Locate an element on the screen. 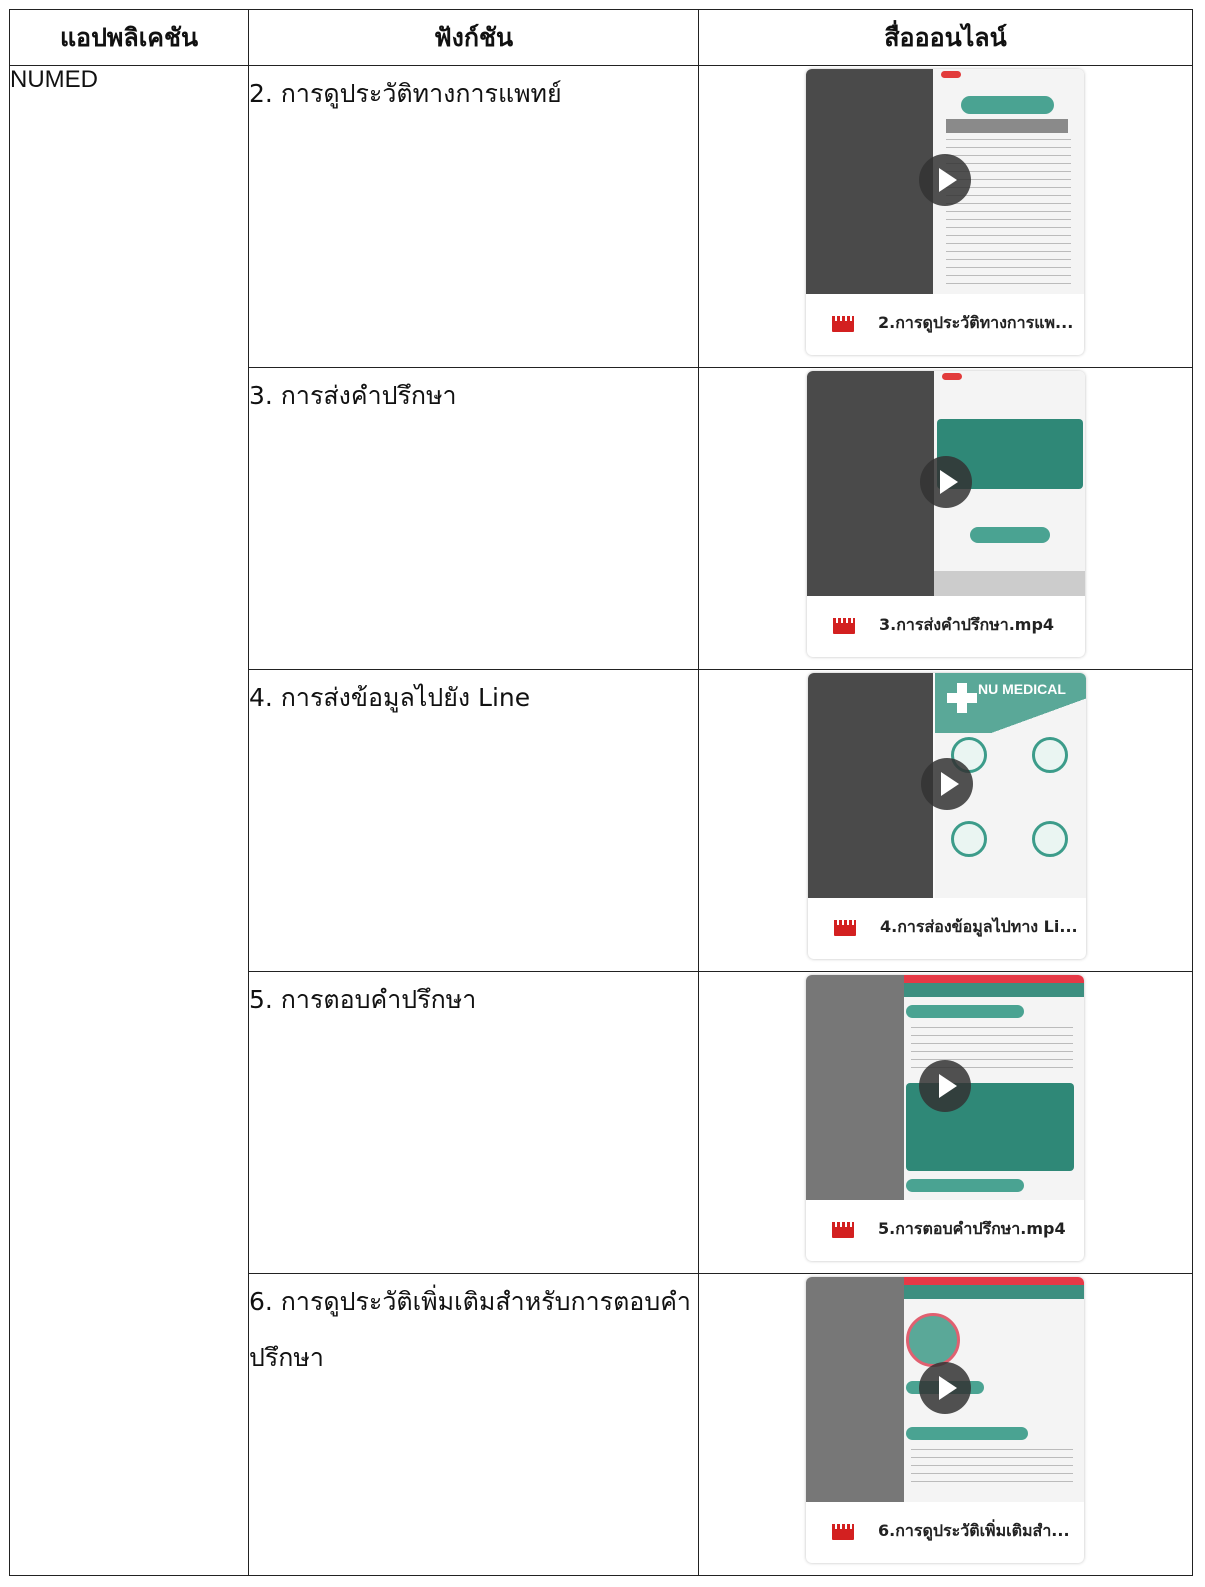 This screenshot has height=1587, width=1205. video-thumbnail: NU MEDICAL is located at coordinates (947, 785).